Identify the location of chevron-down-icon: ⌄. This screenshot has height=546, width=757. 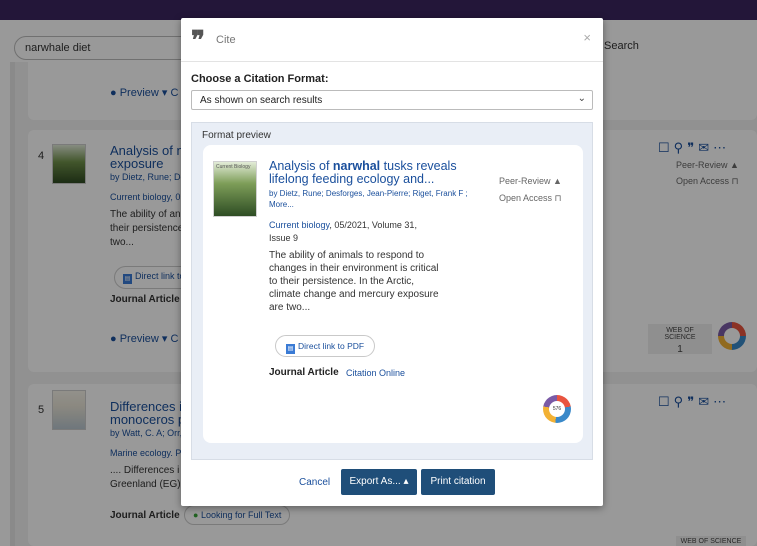
(581, 98).